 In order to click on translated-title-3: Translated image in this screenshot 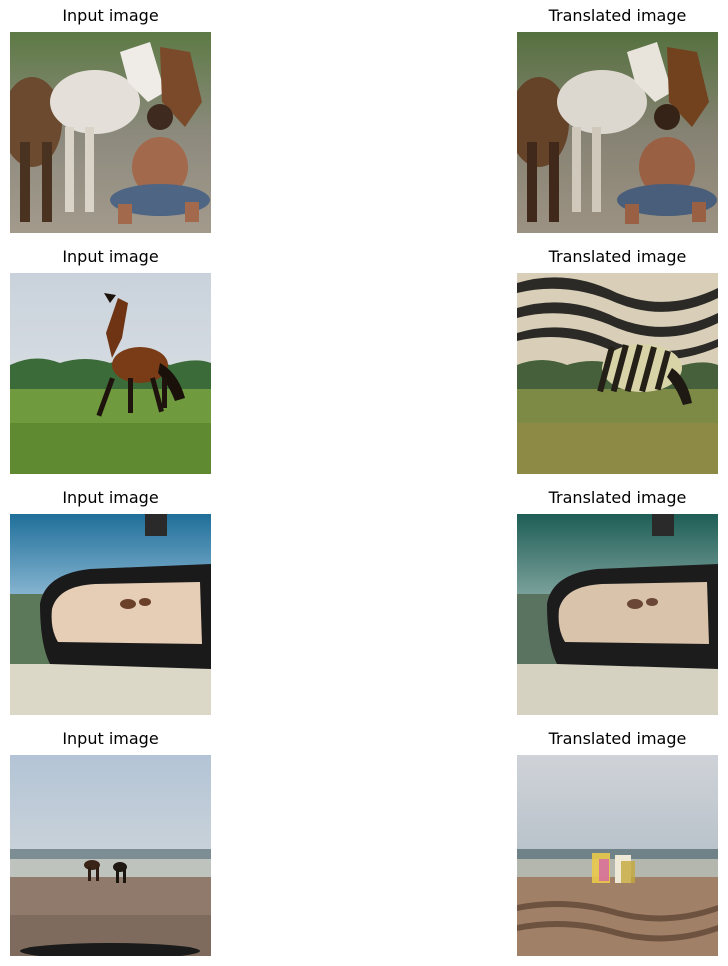, I will do `click(617, 497)`.